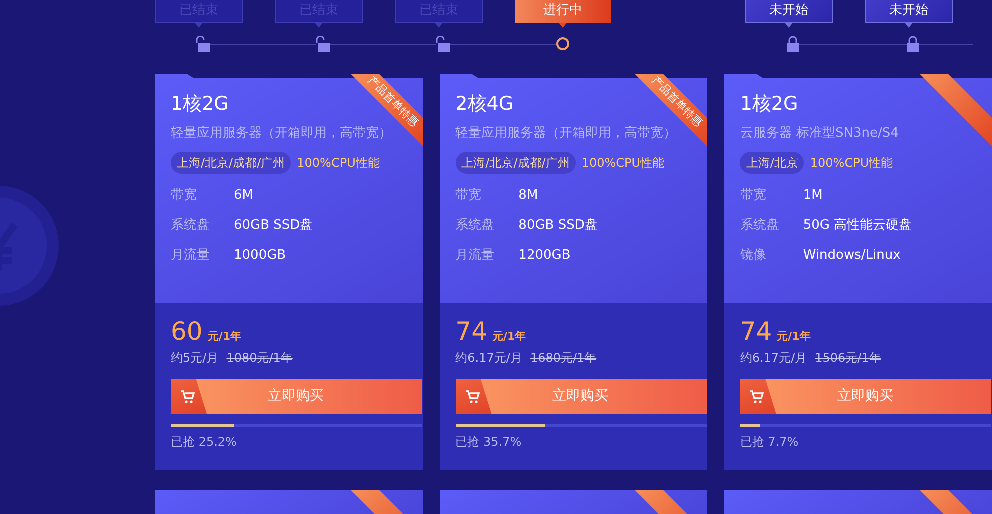 This screenshot has height=514, width=992. What do you see at coordinates (187, 332) in the screenshot?
I see `price-value: 60` at bounding box center [187, 332].